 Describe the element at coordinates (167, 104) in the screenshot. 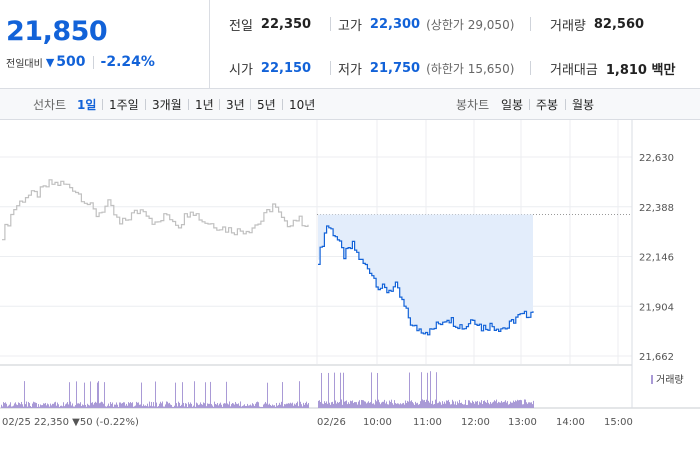

I see `period-3m-tab: 3개월` at that location.